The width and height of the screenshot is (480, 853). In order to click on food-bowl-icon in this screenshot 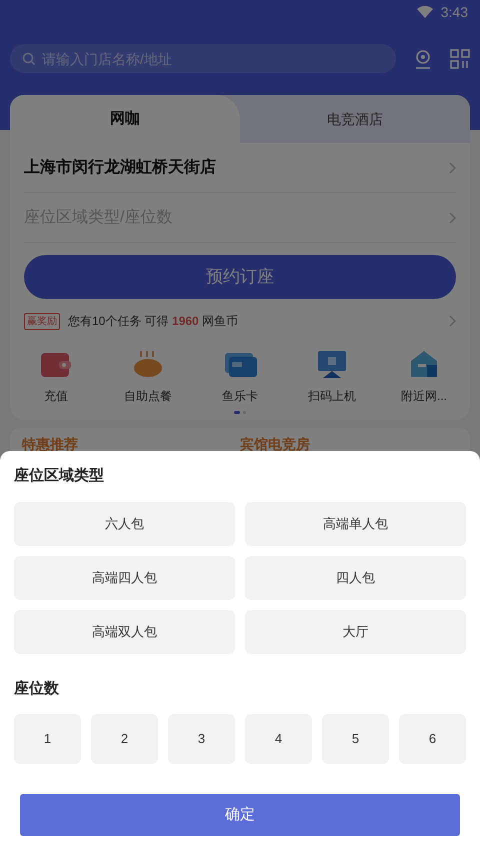, I will do `click(148, 364)`.